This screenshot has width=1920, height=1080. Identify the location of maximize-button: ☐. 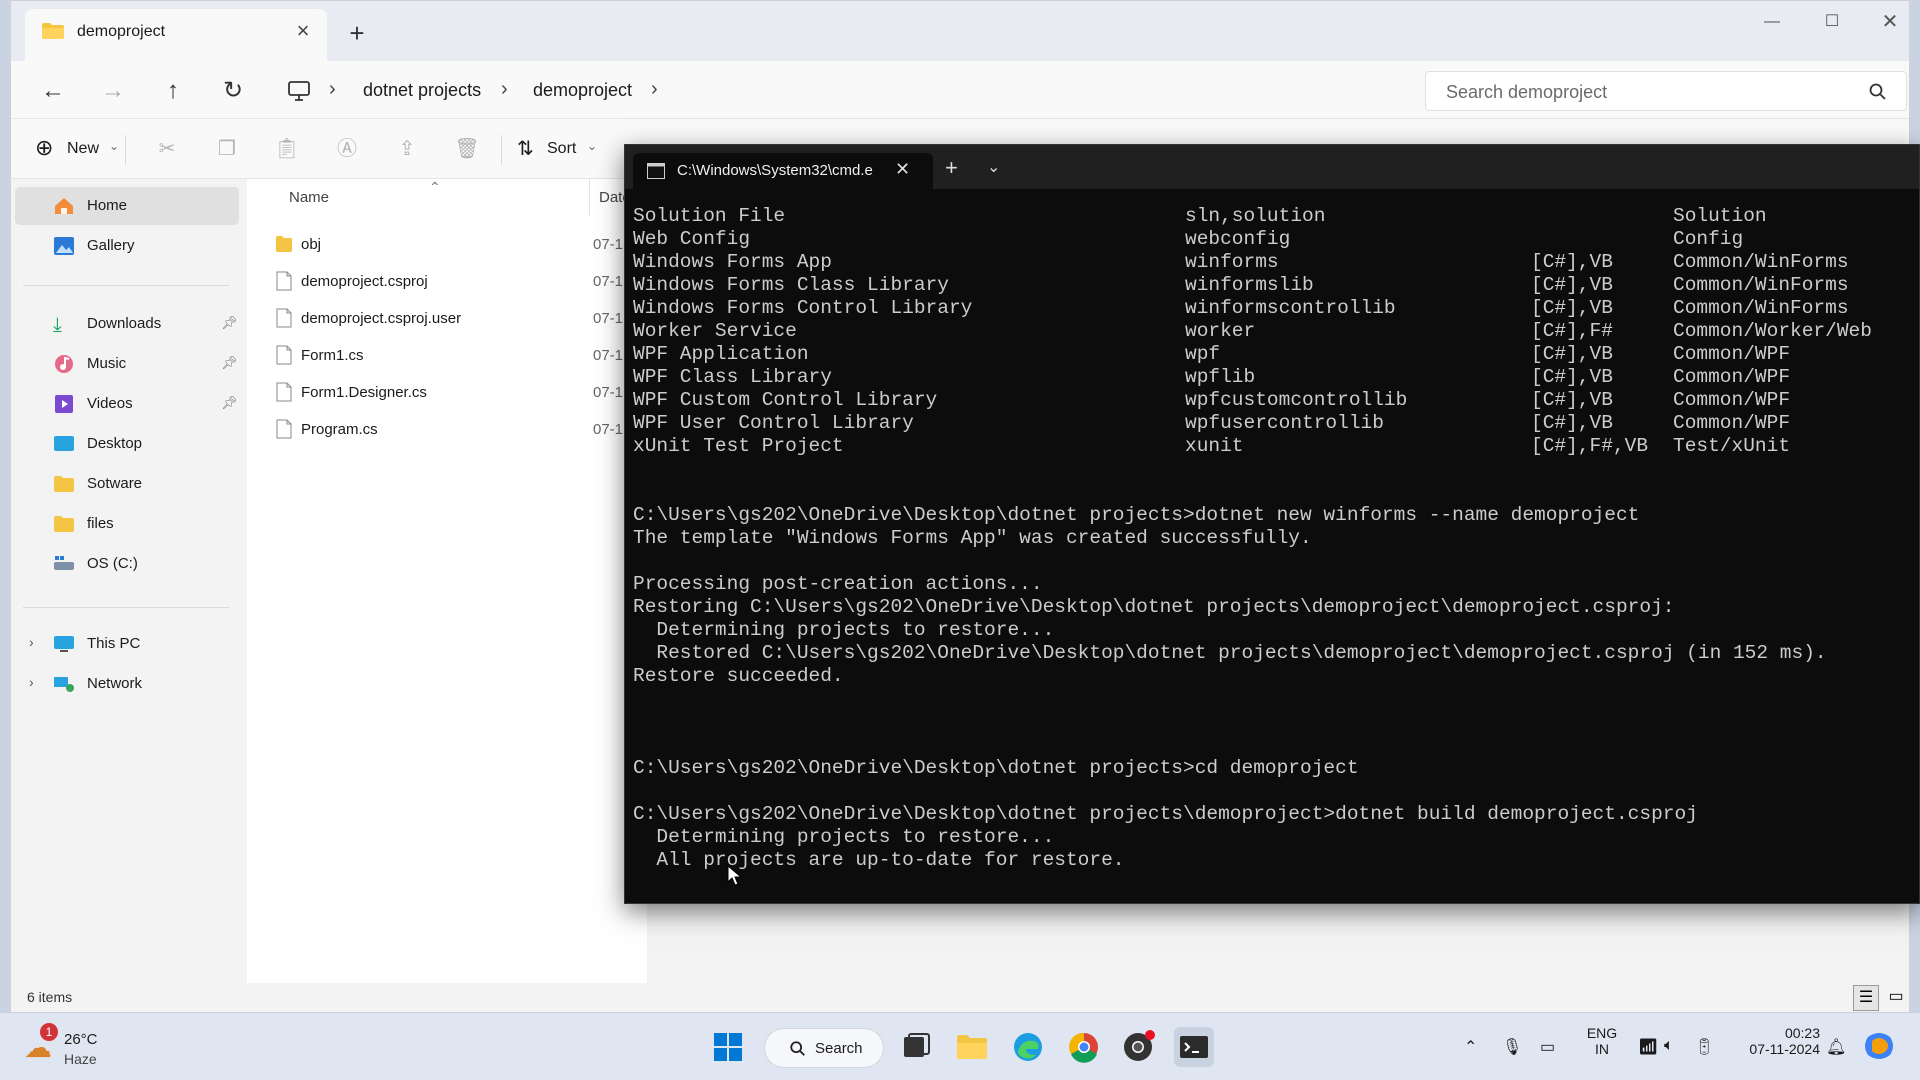
(1832, 22).